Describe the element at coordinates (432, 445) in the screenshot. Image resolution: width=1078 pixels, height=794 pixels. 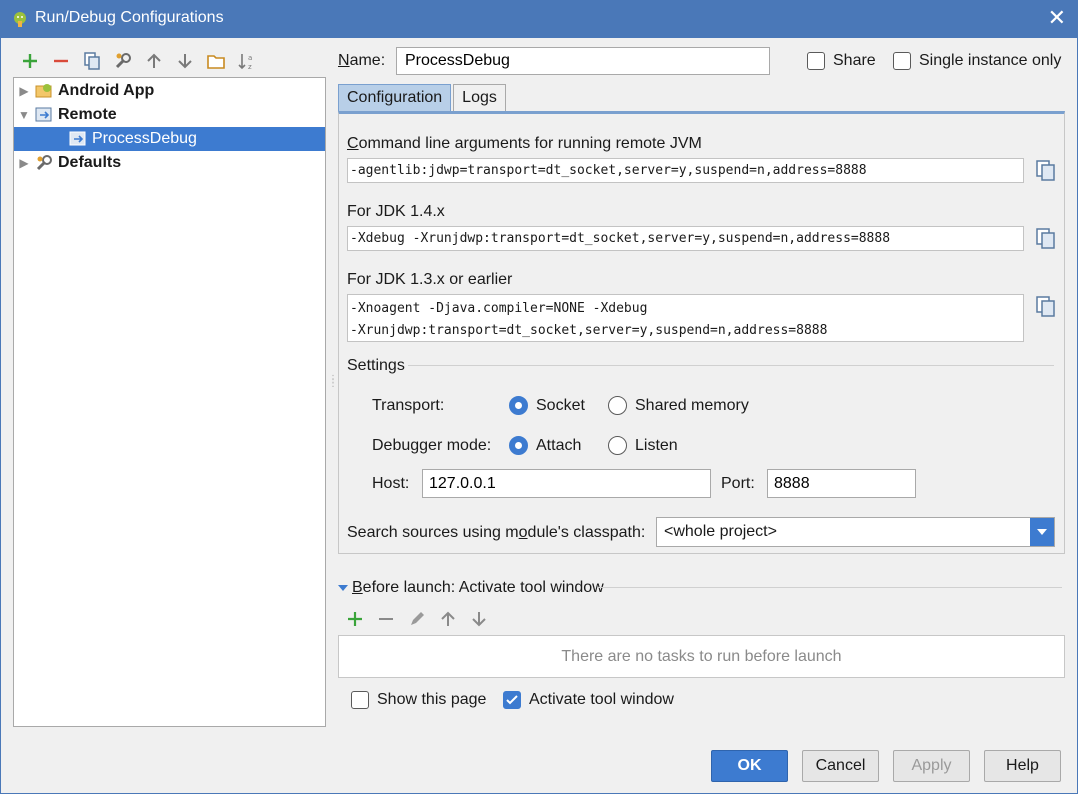
I see `debugger-mode-label: Debugger mode:` at that location.